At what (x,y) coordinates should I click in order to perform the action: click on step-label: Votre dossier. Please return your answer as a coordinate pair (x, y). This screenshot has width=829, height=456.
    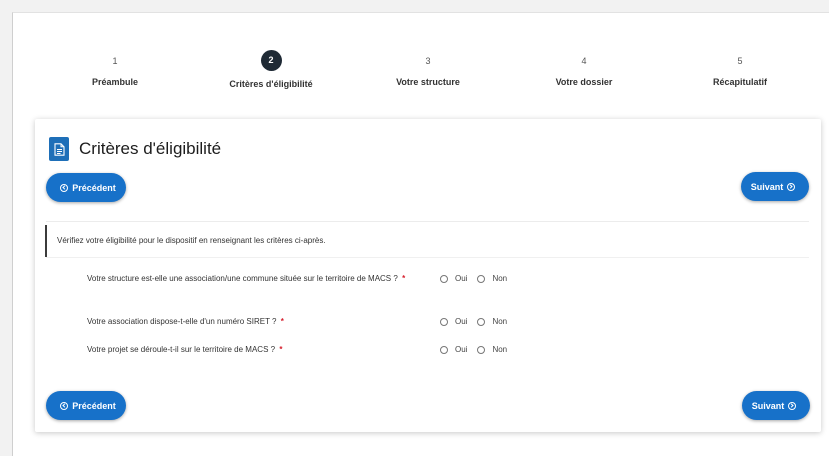
    Looking at the image, I should click on (584, 82).